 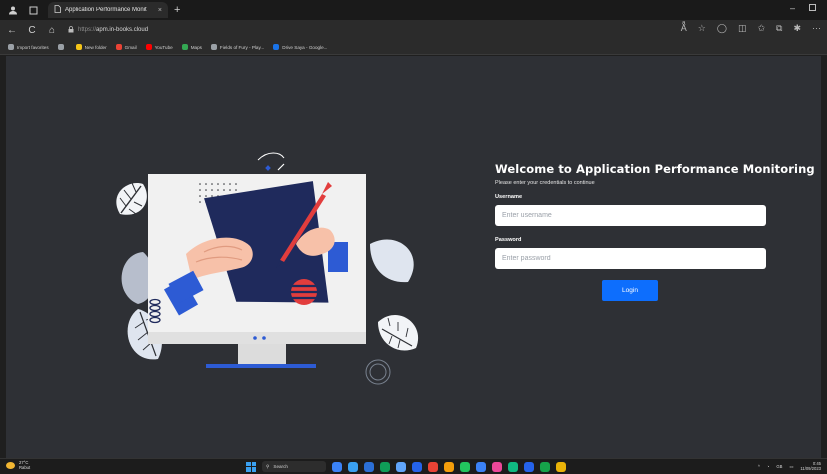 I want to click on extensions-icon: ◯, so click(x=722, y=28).